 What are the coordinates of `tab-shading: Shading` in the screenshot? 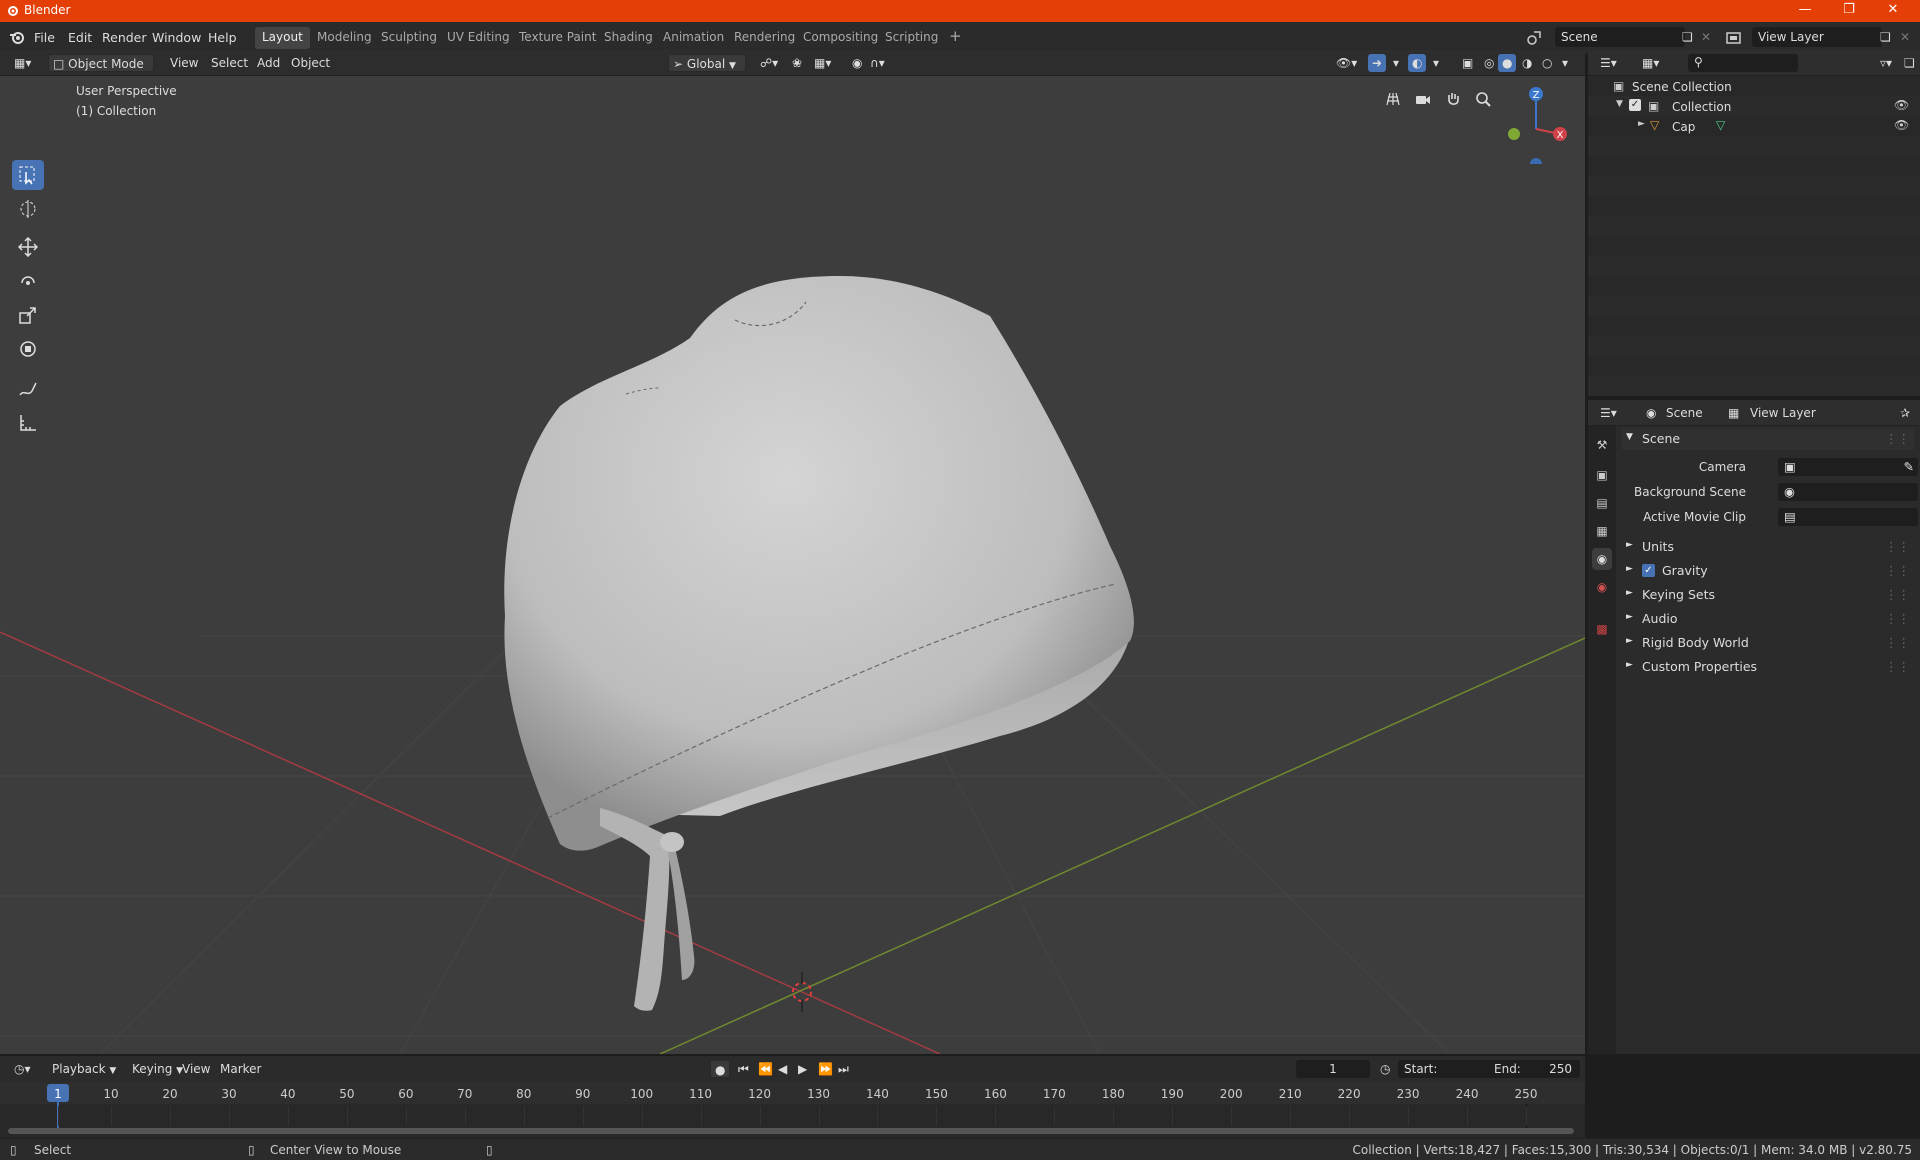 It's located at (628, 38).